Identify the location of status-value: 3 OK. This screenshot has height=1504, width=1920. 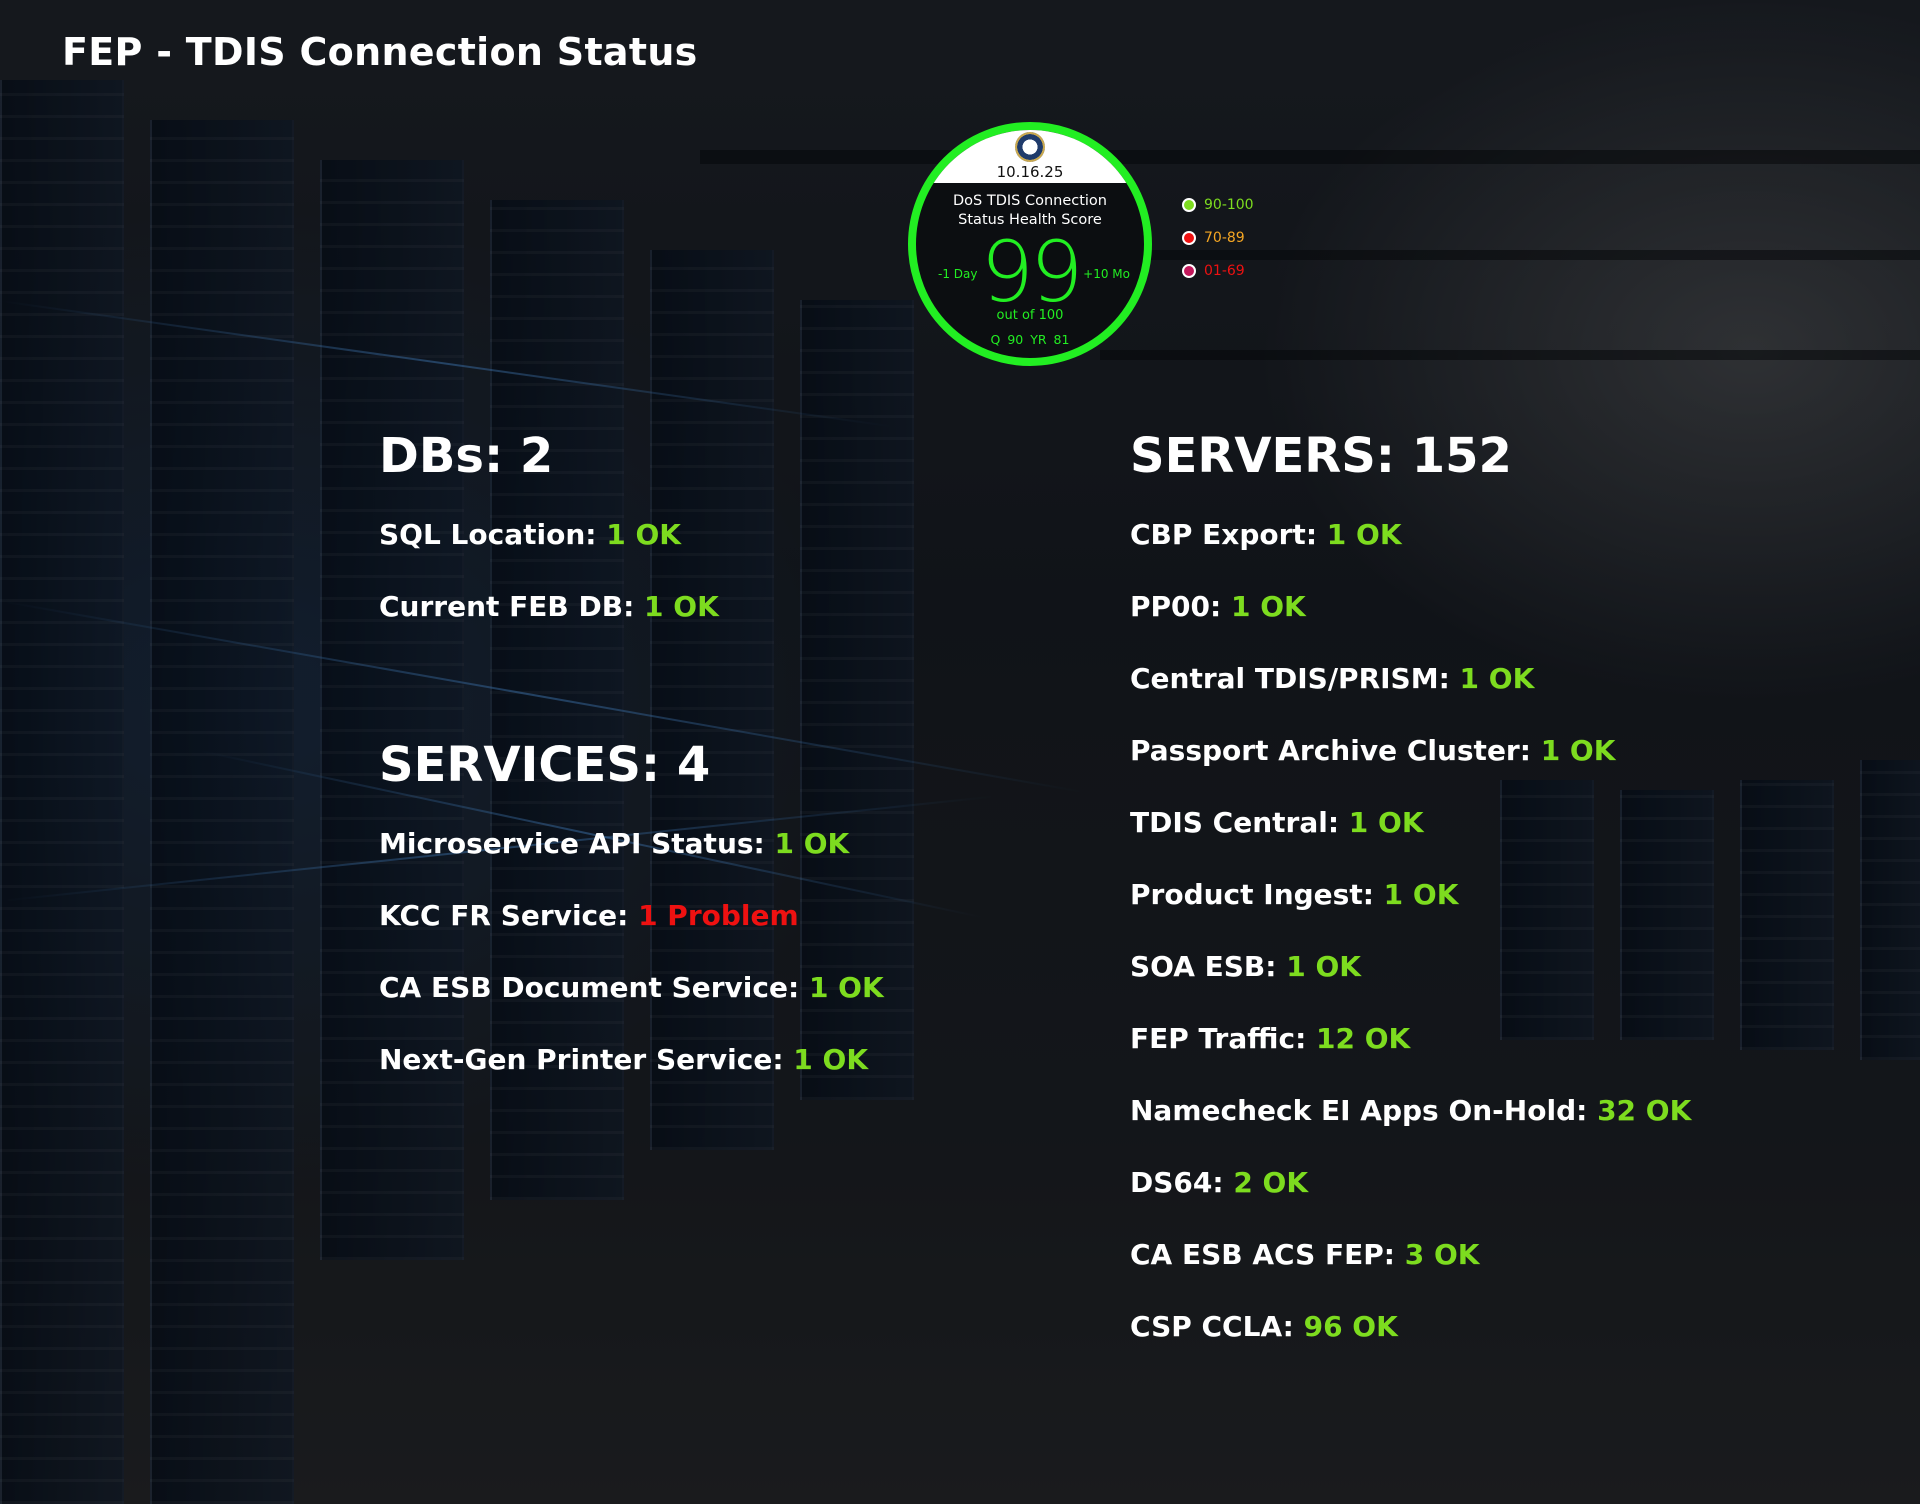
(1442, 1254).